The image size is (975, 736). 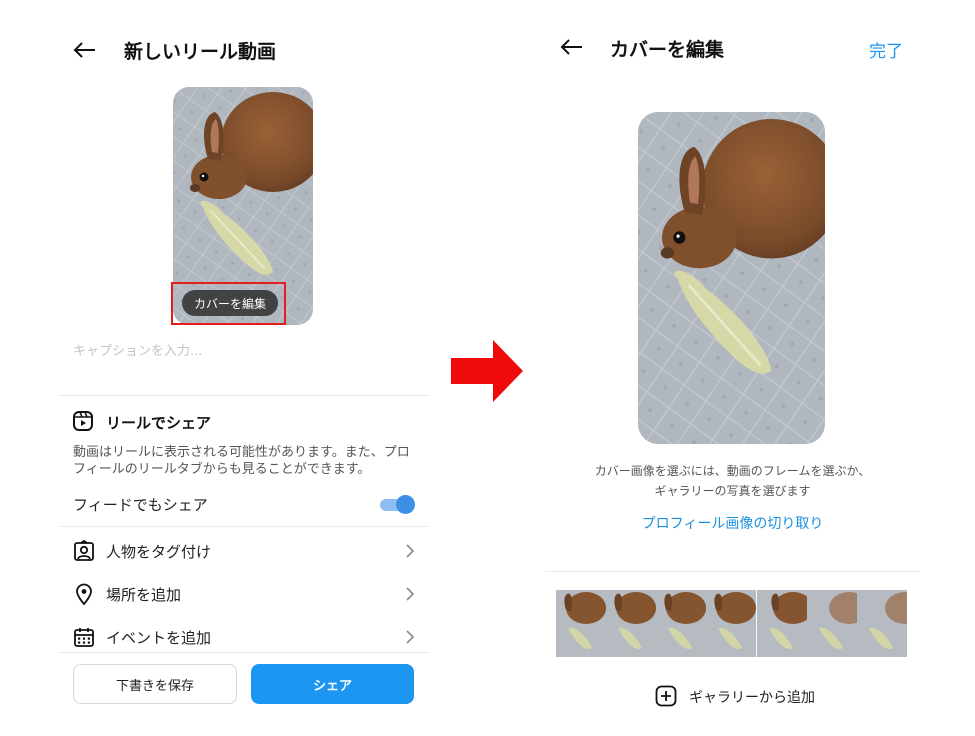 I want to click on arrow-right-icon, so click(x=487, y=371).